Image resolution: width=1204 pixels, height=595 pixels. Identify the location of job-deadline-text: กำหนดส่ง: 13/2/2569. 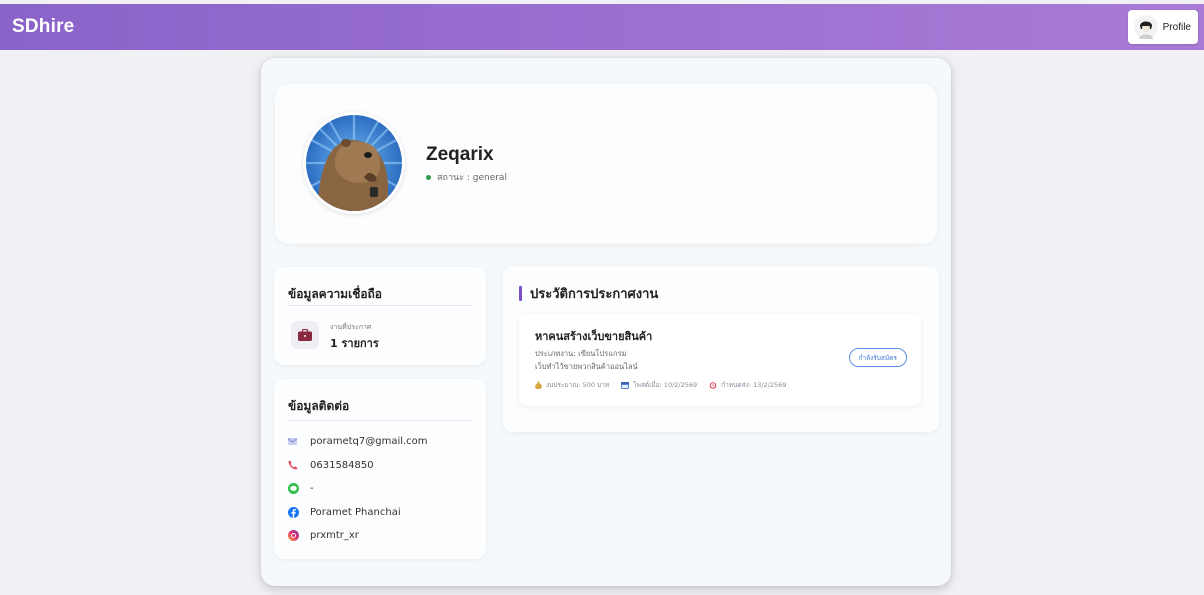
(754, 385).